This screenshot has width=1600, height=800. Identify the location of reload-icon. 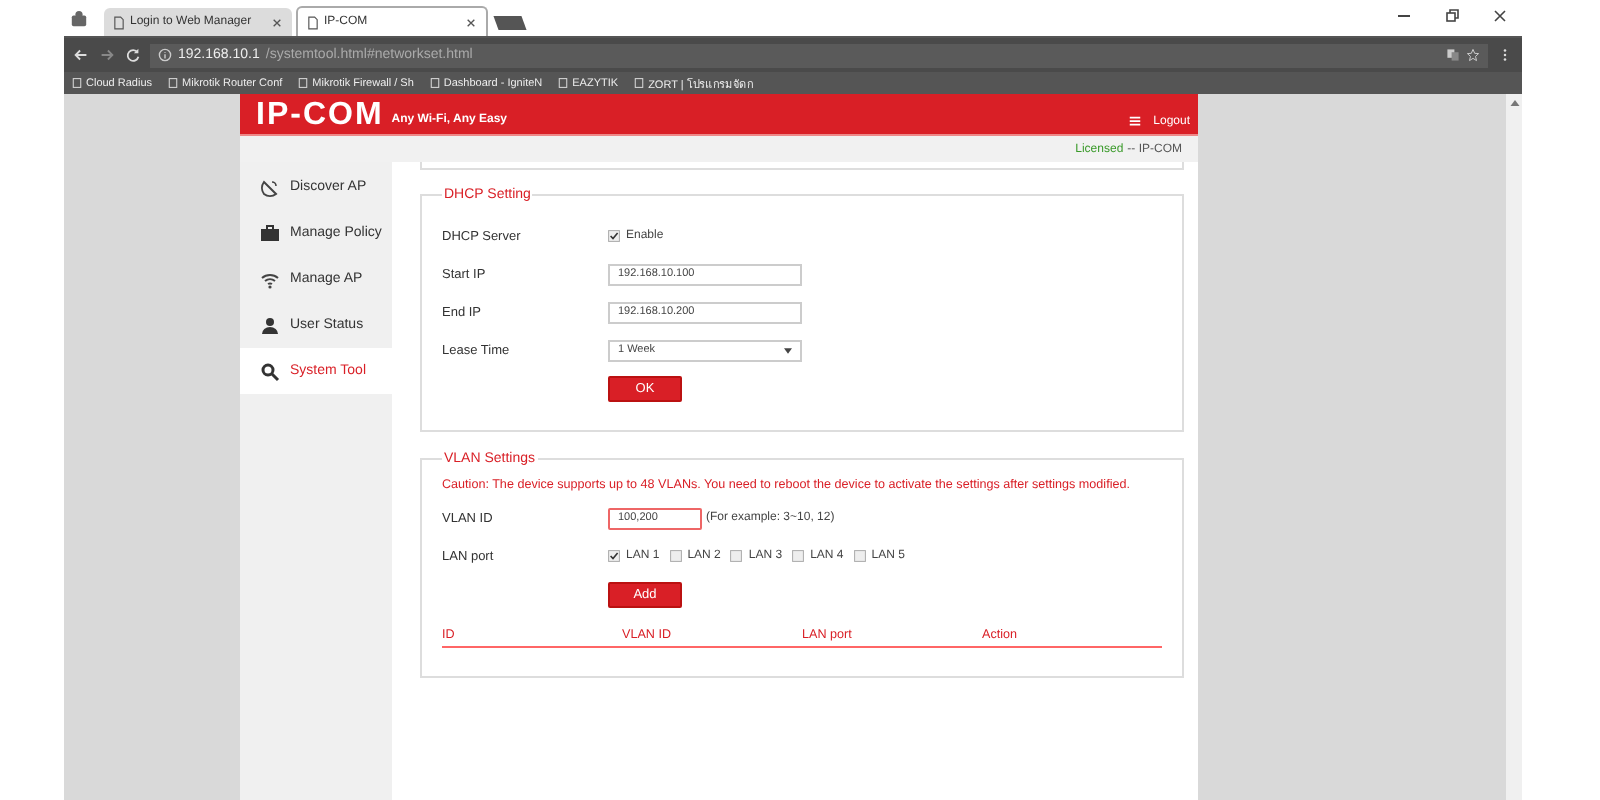
(133, 55).